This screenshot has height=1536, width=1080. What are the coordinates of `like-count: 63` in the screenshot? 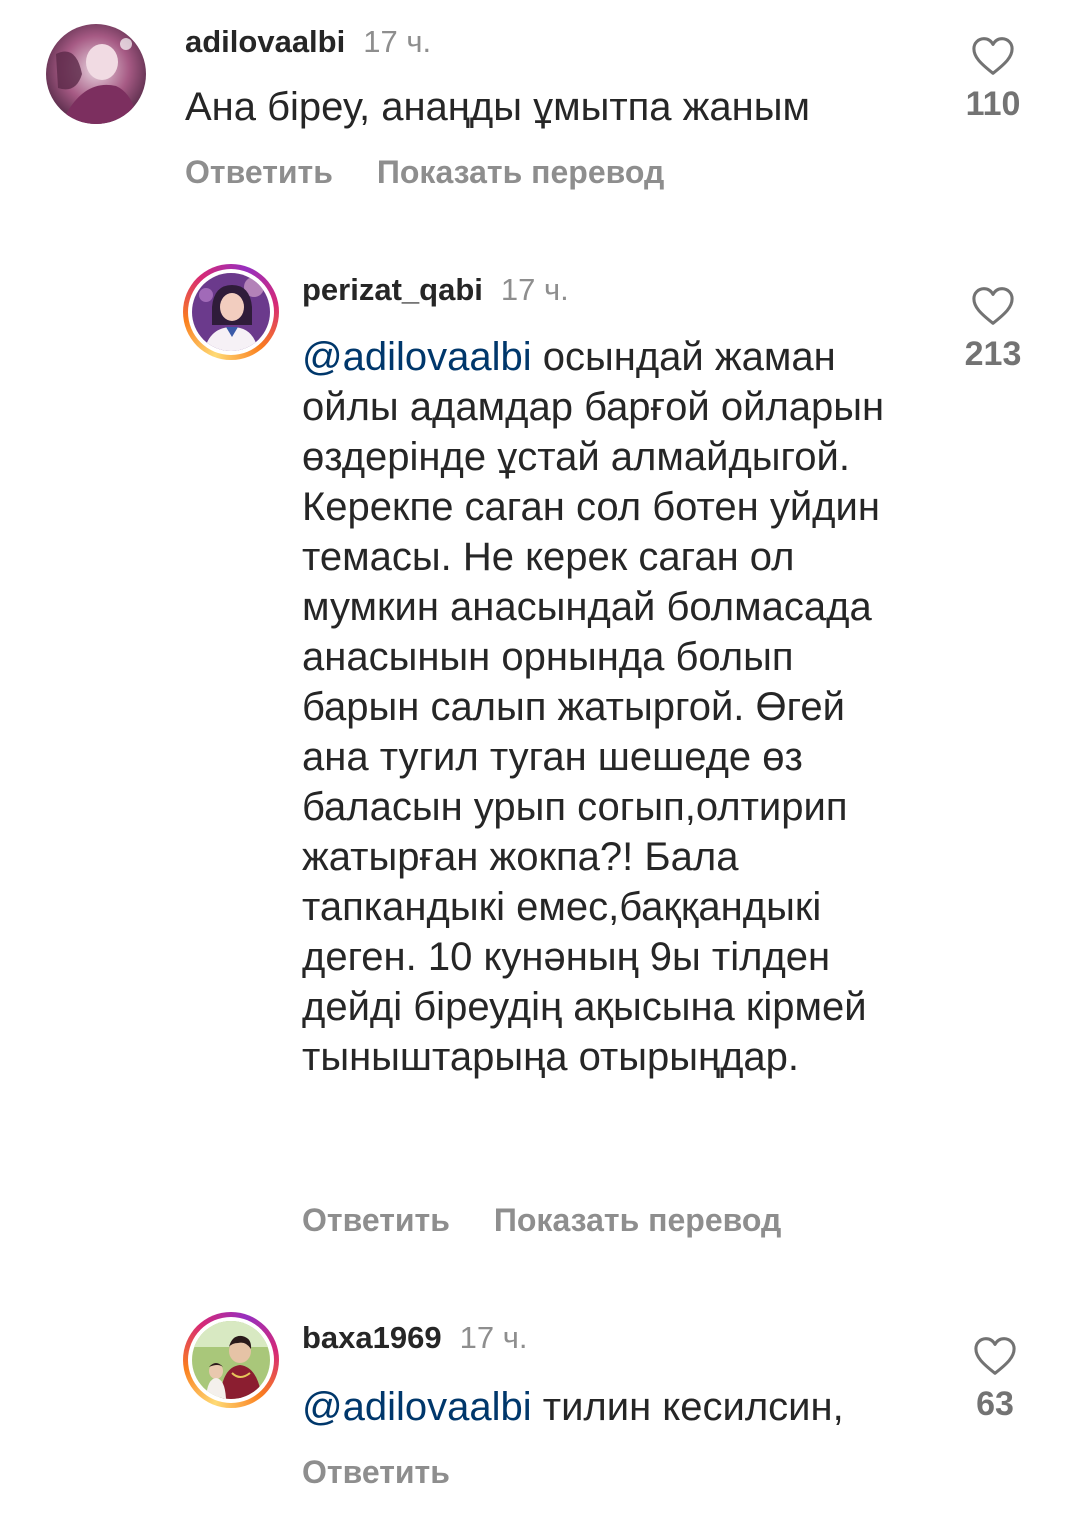 It's located at (995, 1404).